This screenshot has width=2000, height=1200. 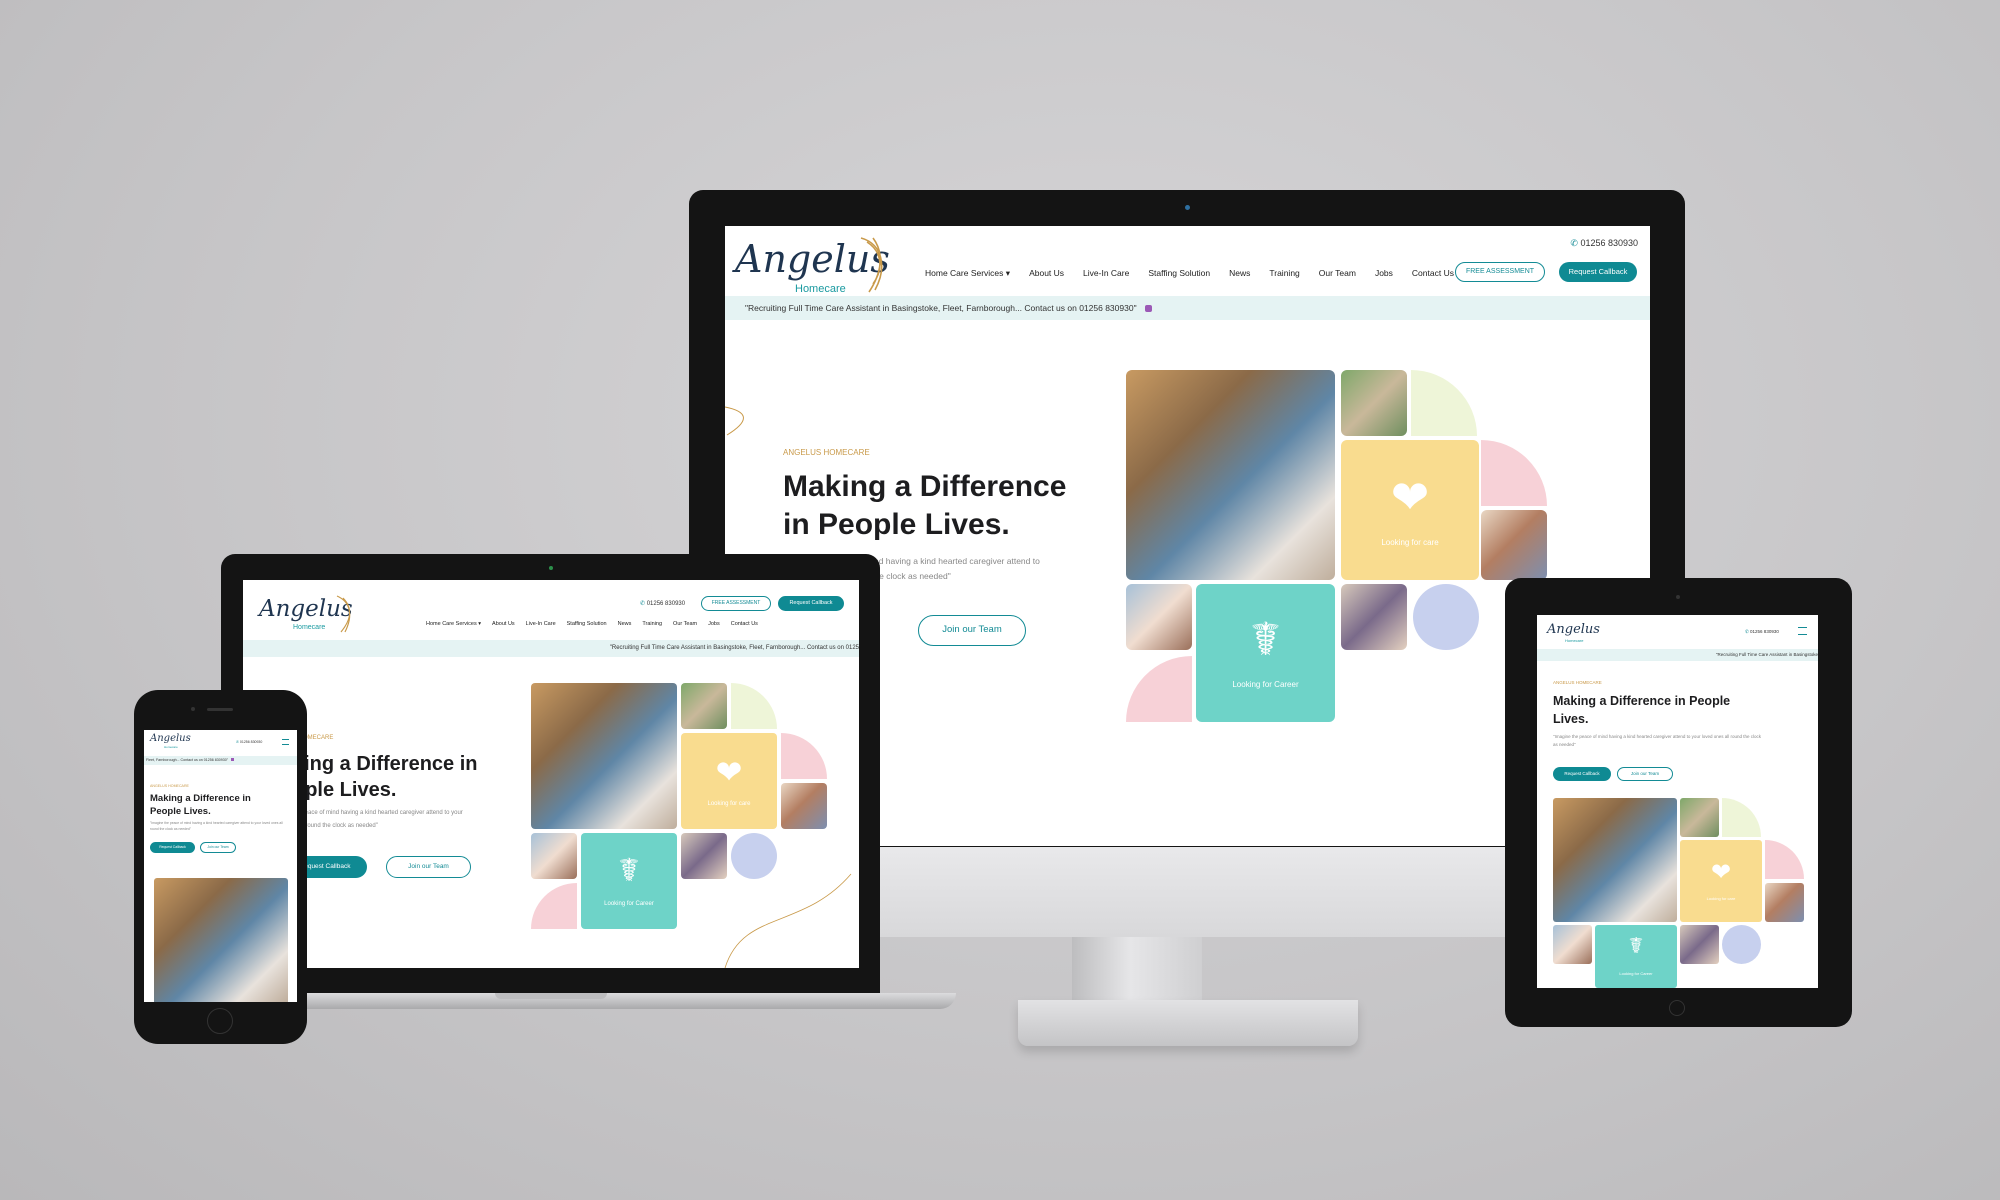 I want to click on laptop-phone: ✆ 01256 830930, so click(x=662, y=603).